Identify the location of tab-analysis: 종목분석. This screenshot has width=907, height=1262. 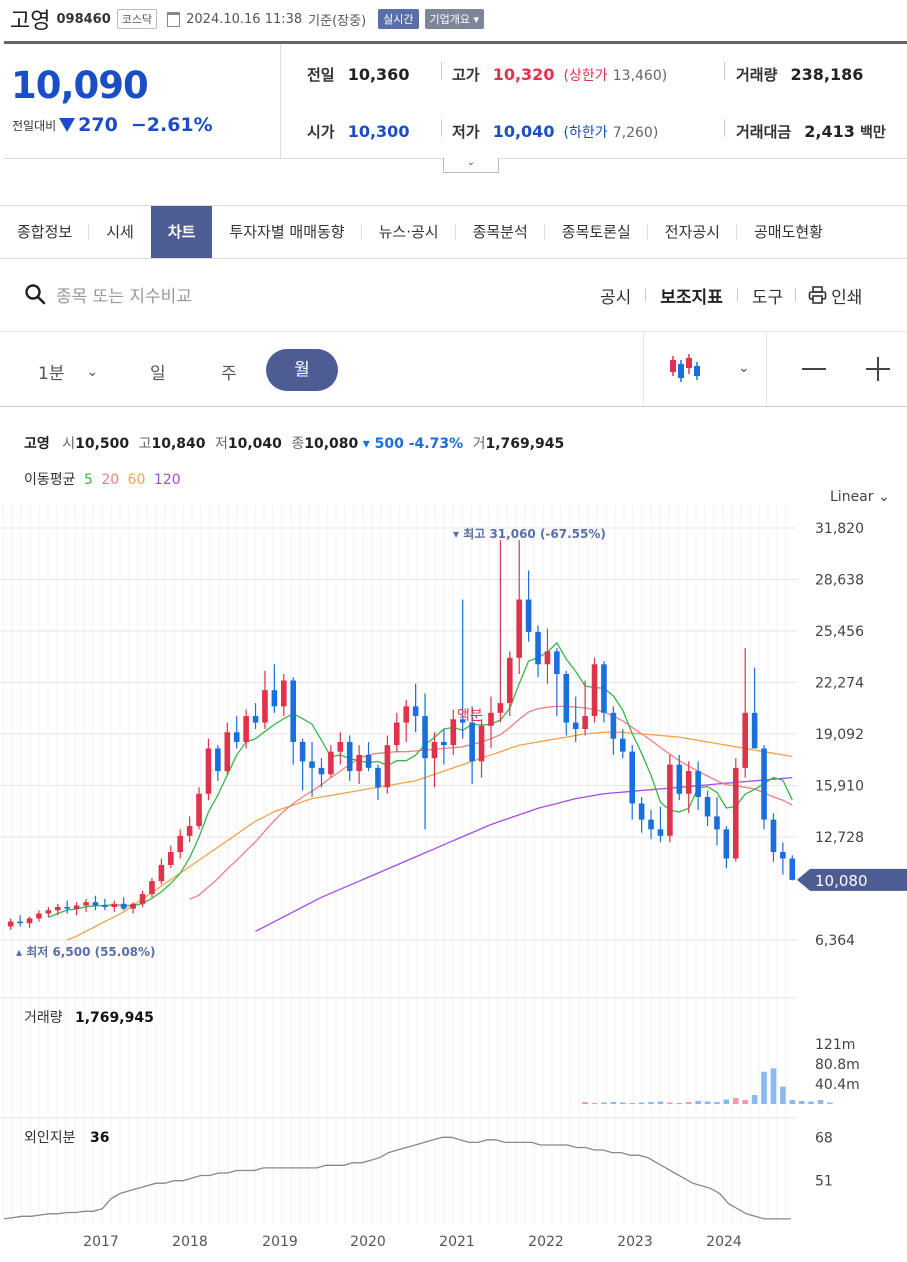
(500, 232).